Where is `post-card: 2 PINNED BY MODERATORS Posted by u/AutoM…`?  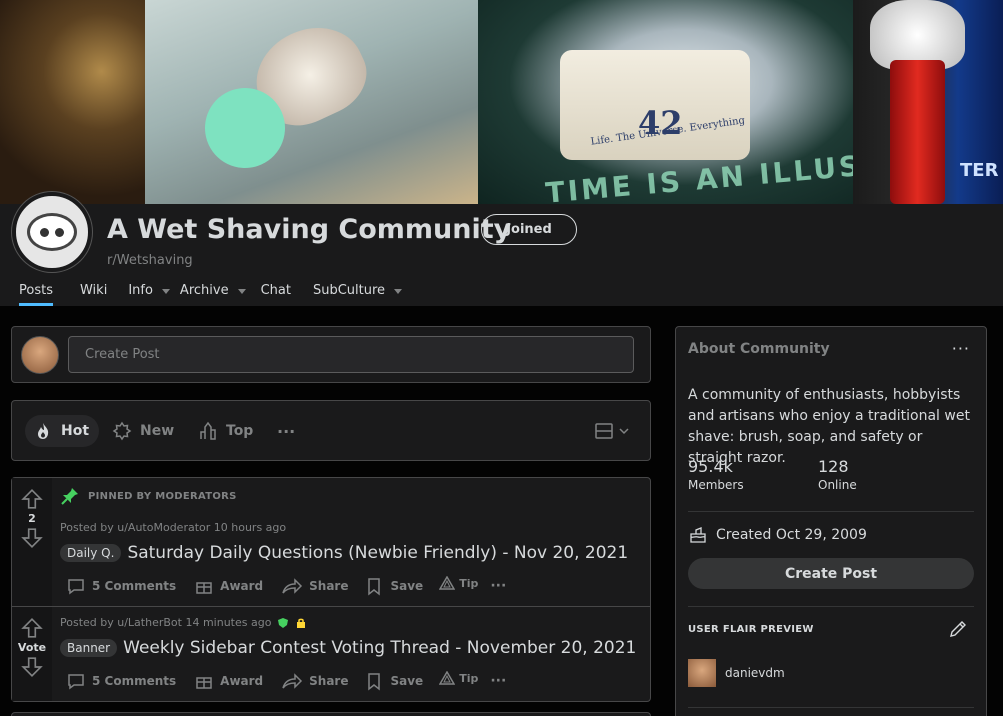 post-card: 2 PINNED BY MODERATORS Posted by u/AutoM… is located at coordinates (331, 542).